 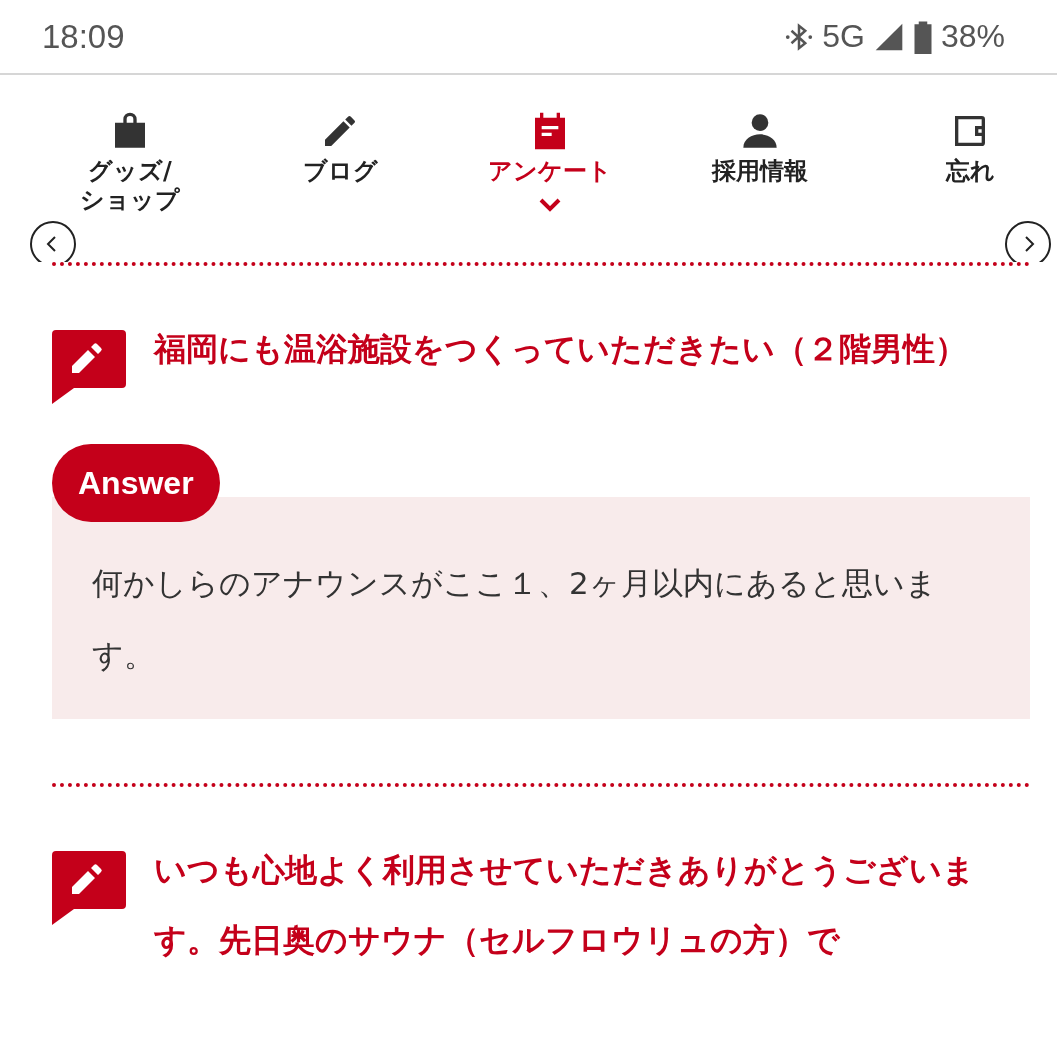 What do you see at coordinates (550, 204) in the screenshot?
I see `caret-icon` at bounding box center [550, 204].